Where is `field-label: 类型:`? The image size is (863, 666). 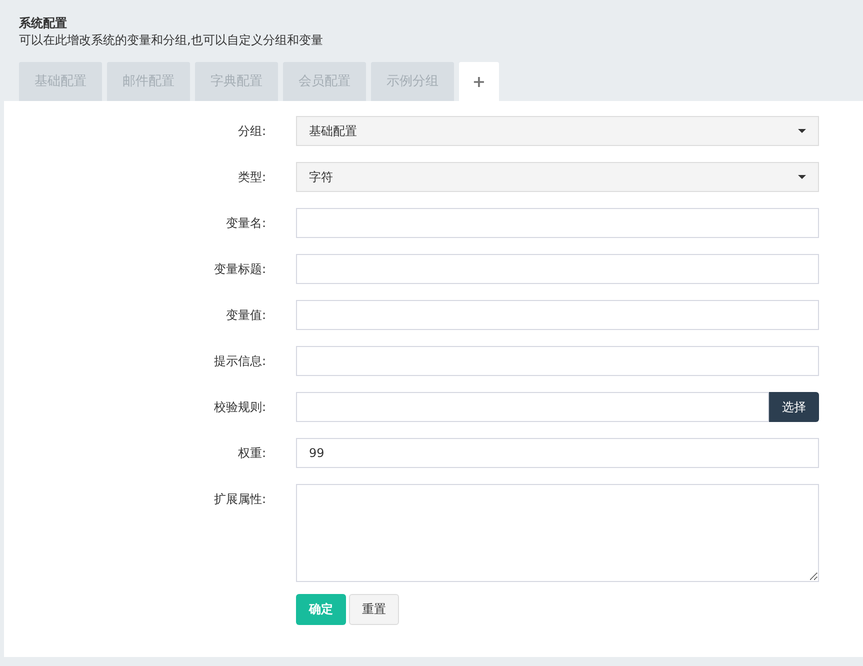
field-label: 类型: is located at coordinates (251, 177).